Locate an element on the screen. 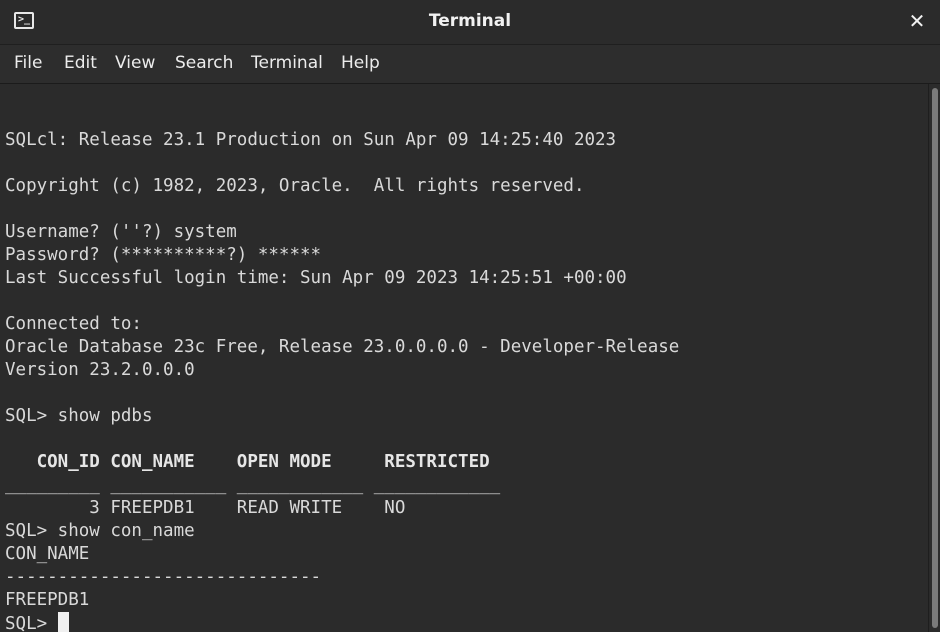 The height and width of the screenshot is (632, 940). terminal-line: Connected to: is located at coordinates (73, 324).